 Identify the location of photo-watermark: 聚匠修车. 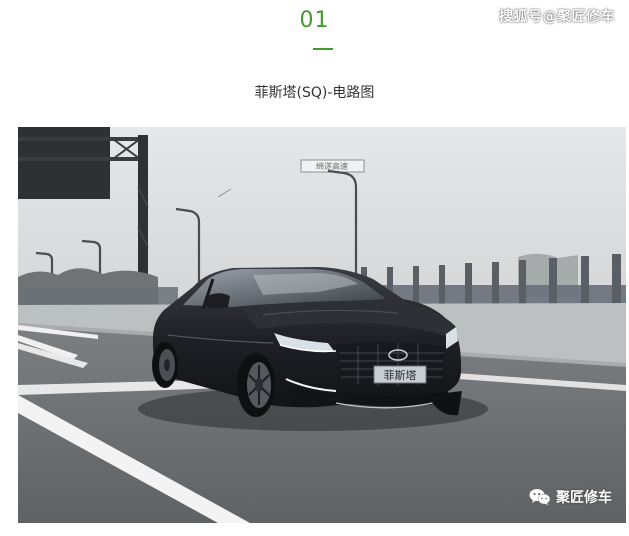
(570, 497).